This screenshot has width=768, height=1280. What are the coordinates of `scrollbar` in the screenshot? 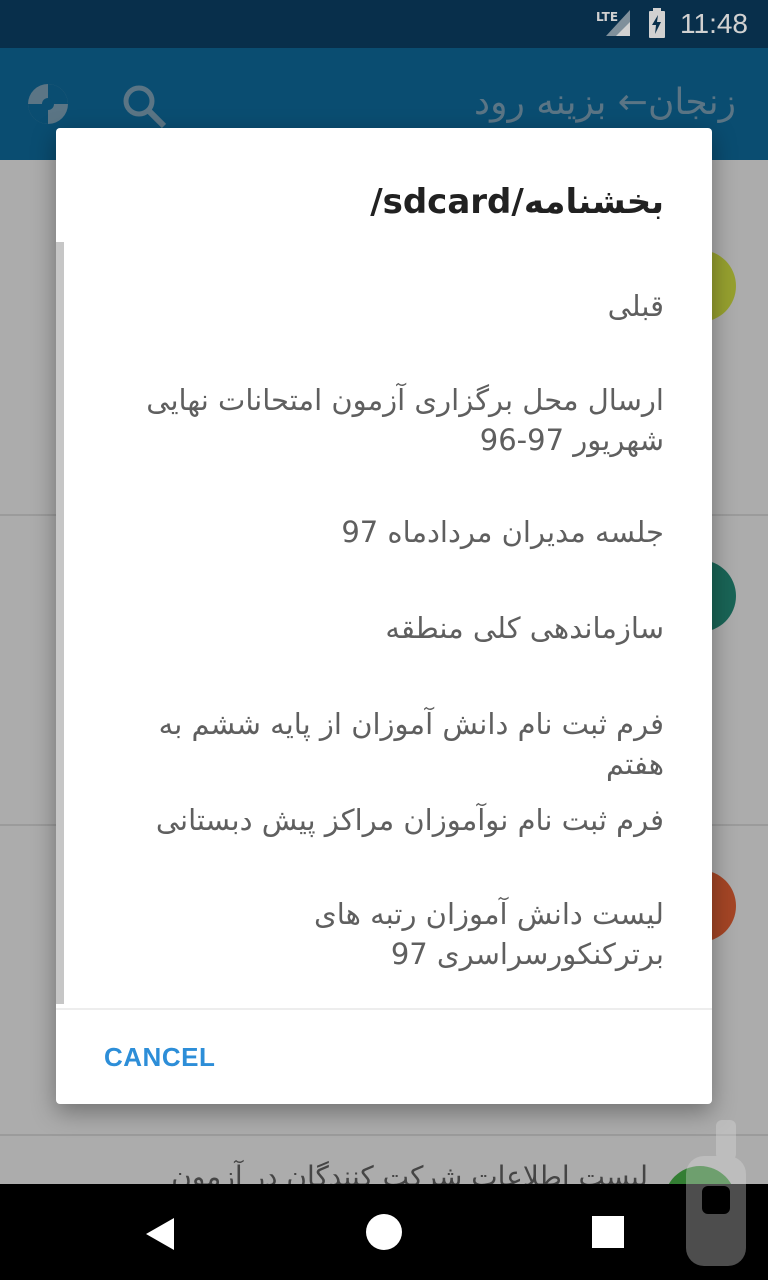 It's located at (60, 623).